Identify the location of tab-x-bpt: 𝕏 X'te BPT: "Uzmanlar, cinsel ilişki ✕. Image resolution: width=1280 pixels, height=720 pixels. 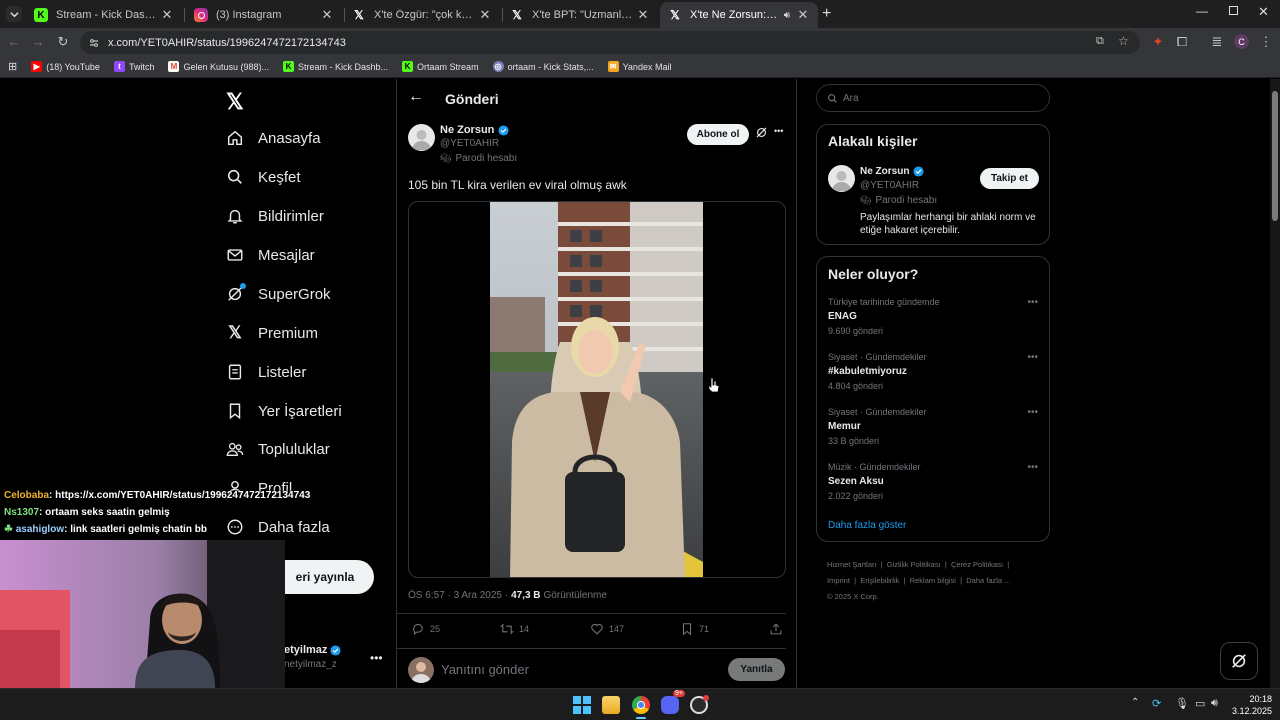
(580, 15).